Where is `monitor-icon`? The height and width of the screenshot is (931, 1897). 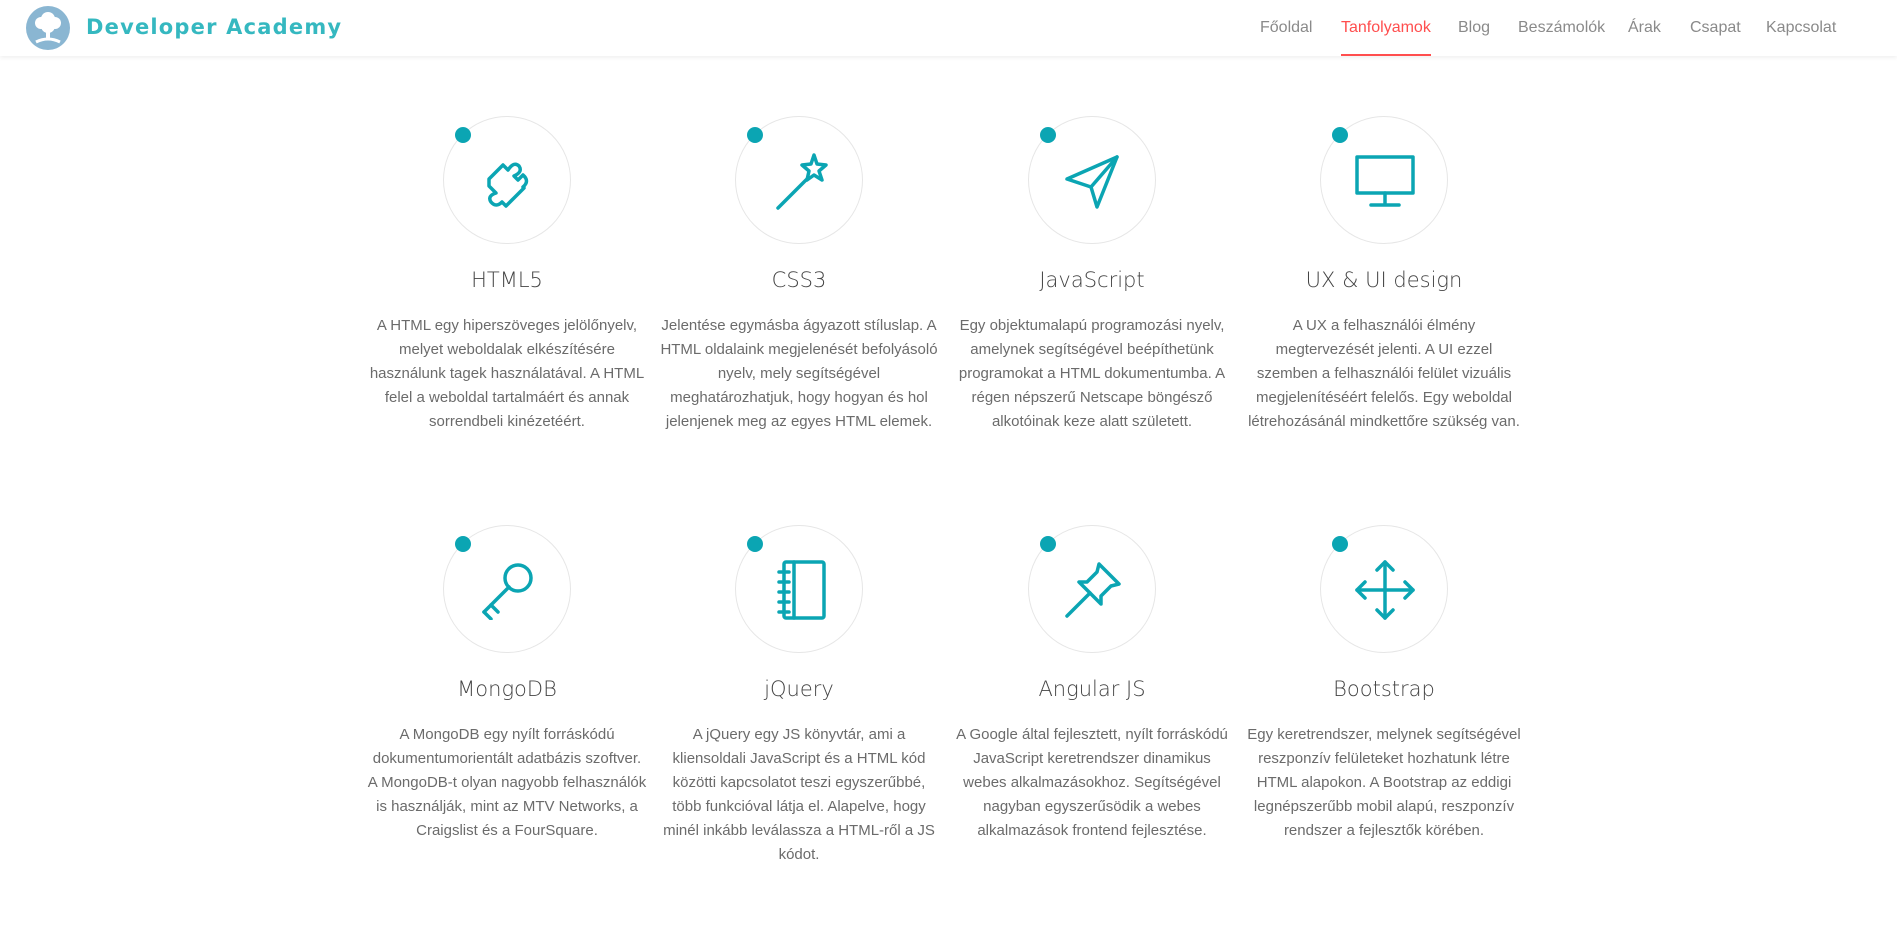 monitor-icon is located at coordinates (1385, 181).